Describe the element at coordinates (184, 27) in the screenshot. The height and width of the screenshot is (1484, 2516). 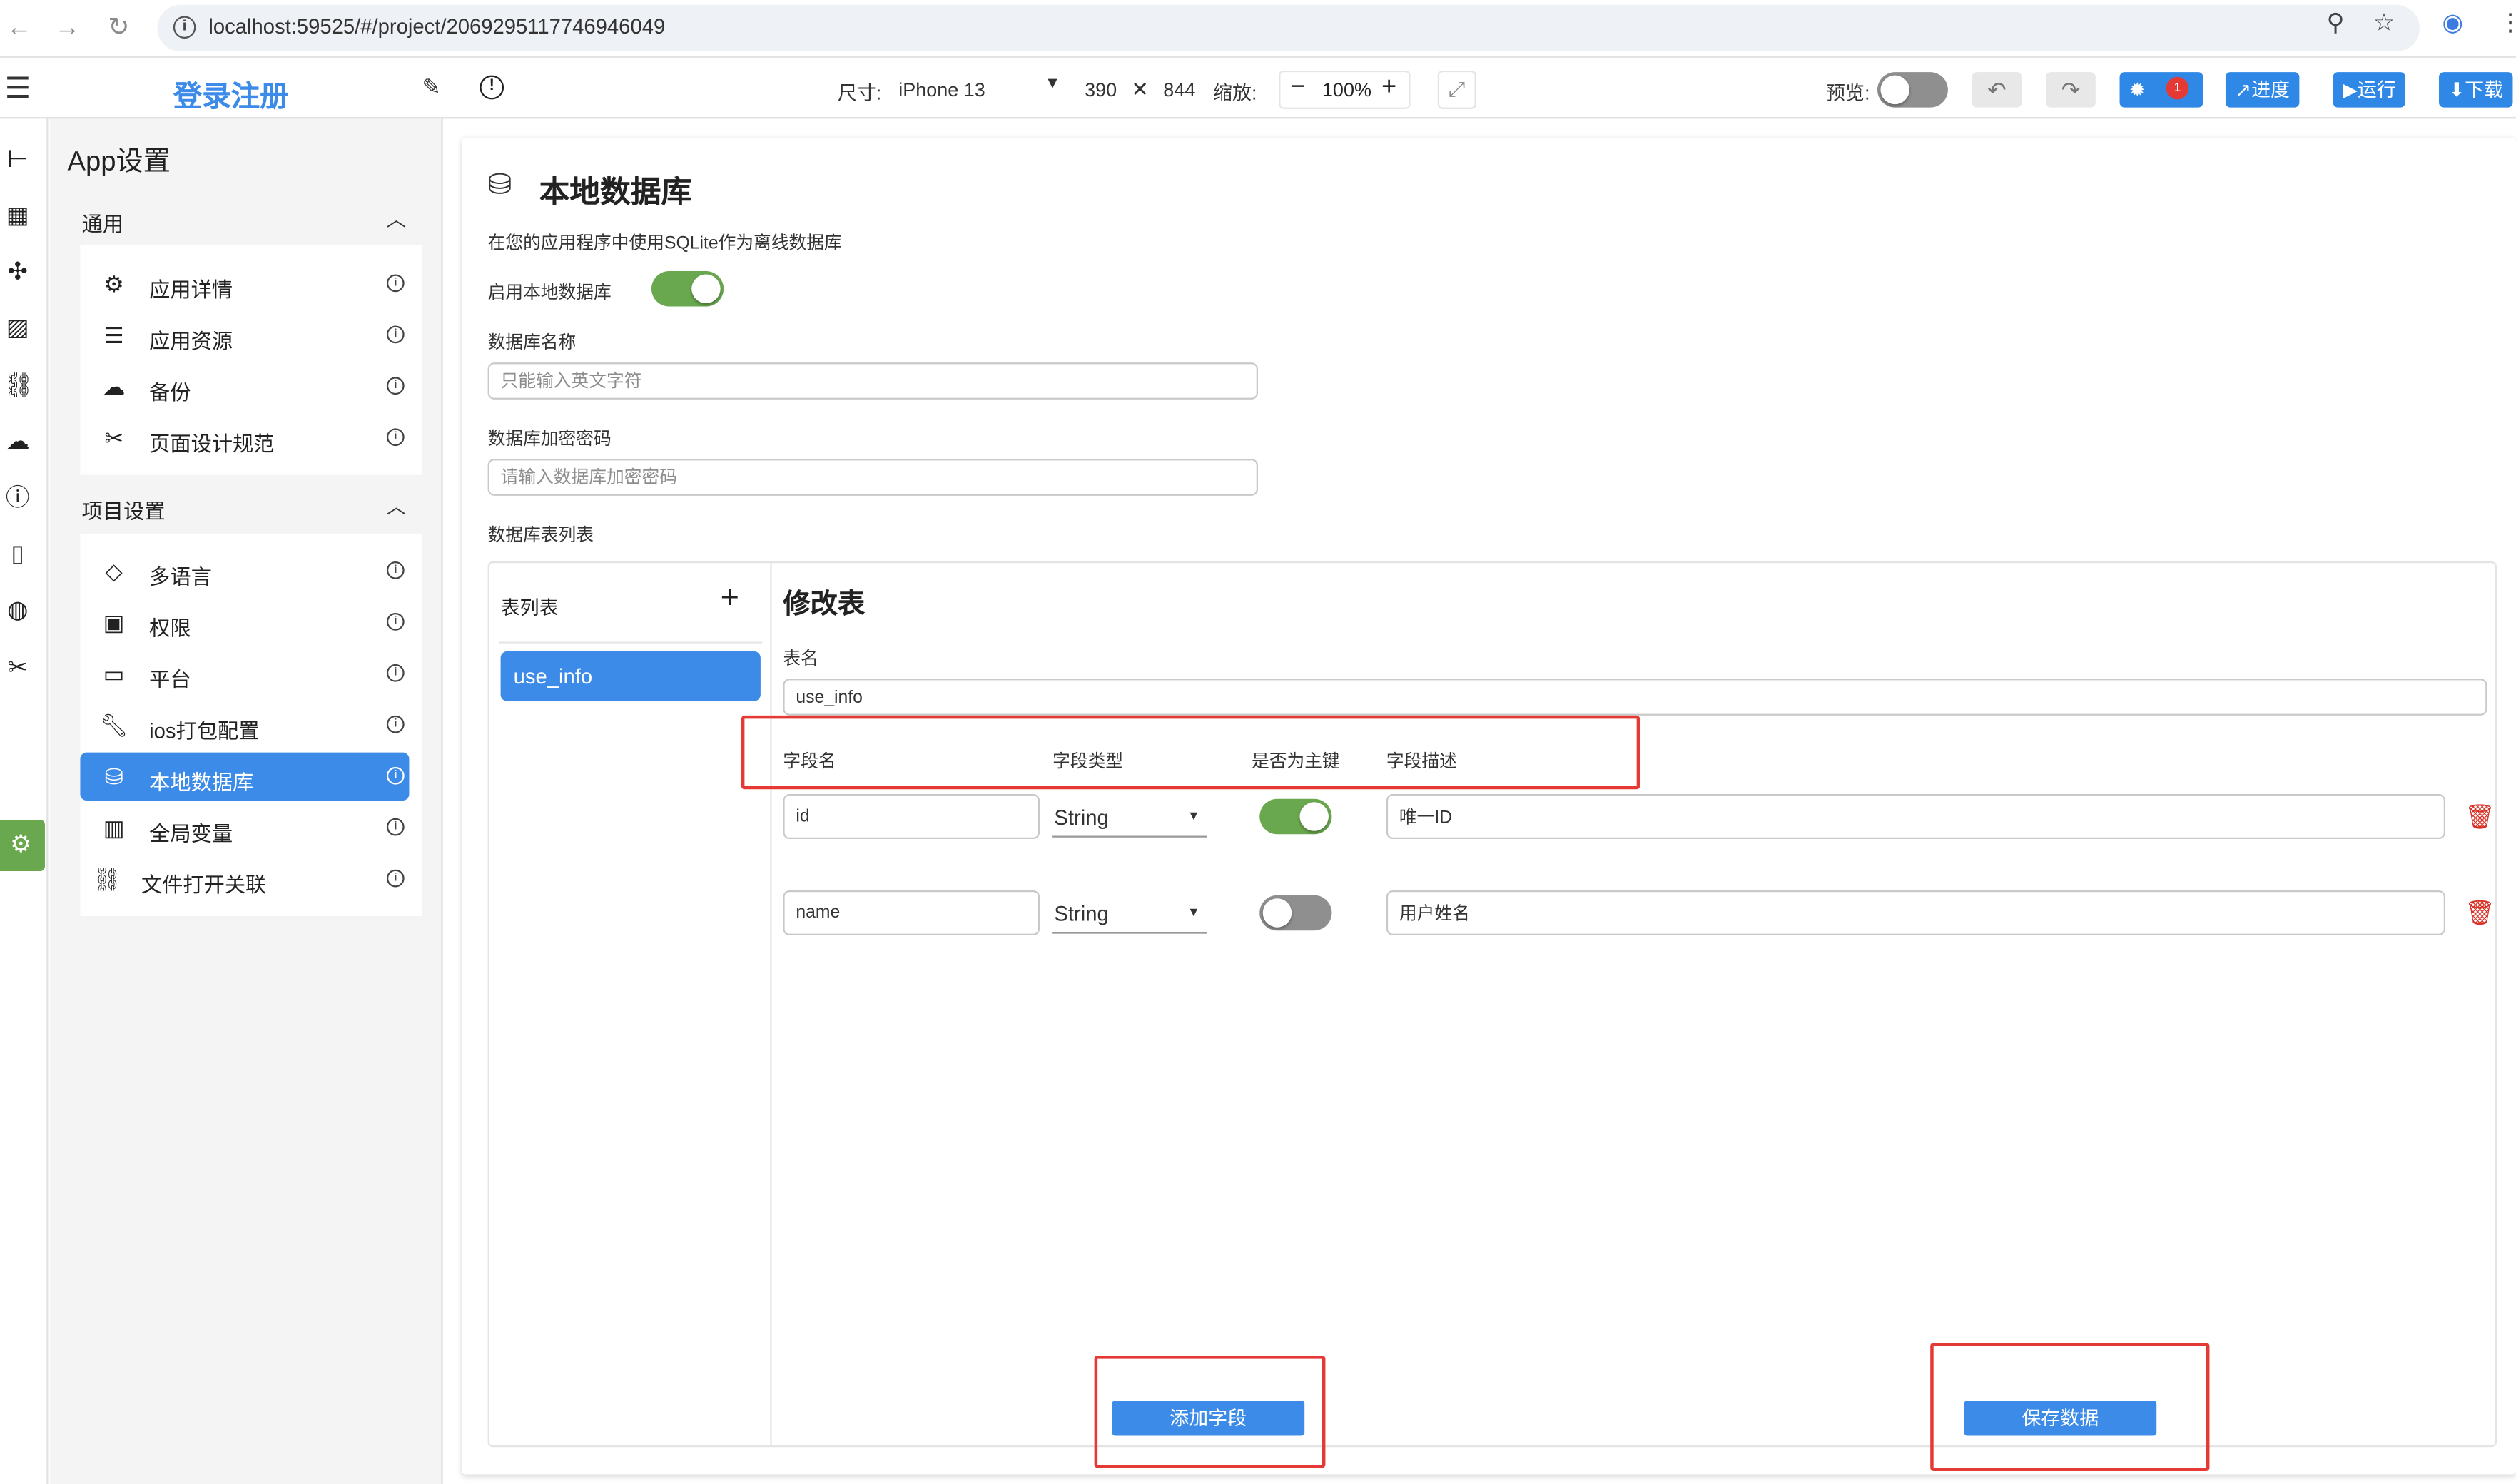
I see `site-info-icon: i` at that location.